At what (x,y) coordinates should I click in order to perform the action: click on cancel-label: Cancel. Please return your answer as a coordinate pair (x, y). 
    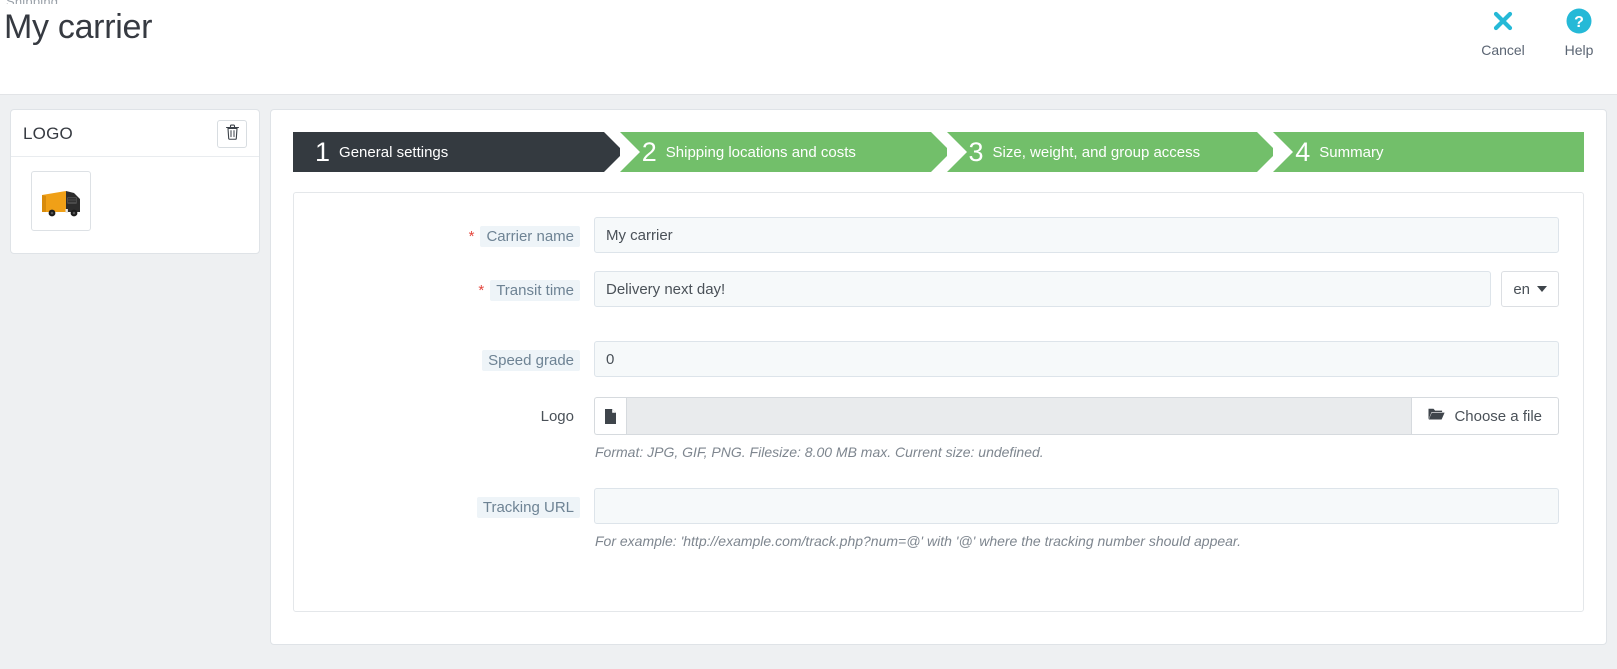
    Looking at the image, I should click on (1503, 50).